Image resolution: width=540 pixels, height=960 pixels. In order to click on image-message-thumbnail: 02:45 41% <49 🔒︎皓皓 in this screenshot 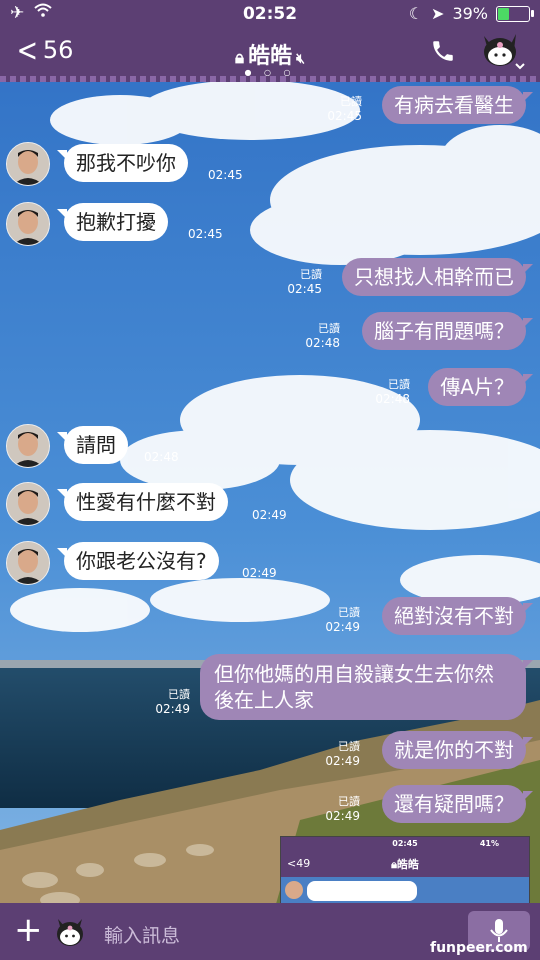, I will do `click(405, 872)`.